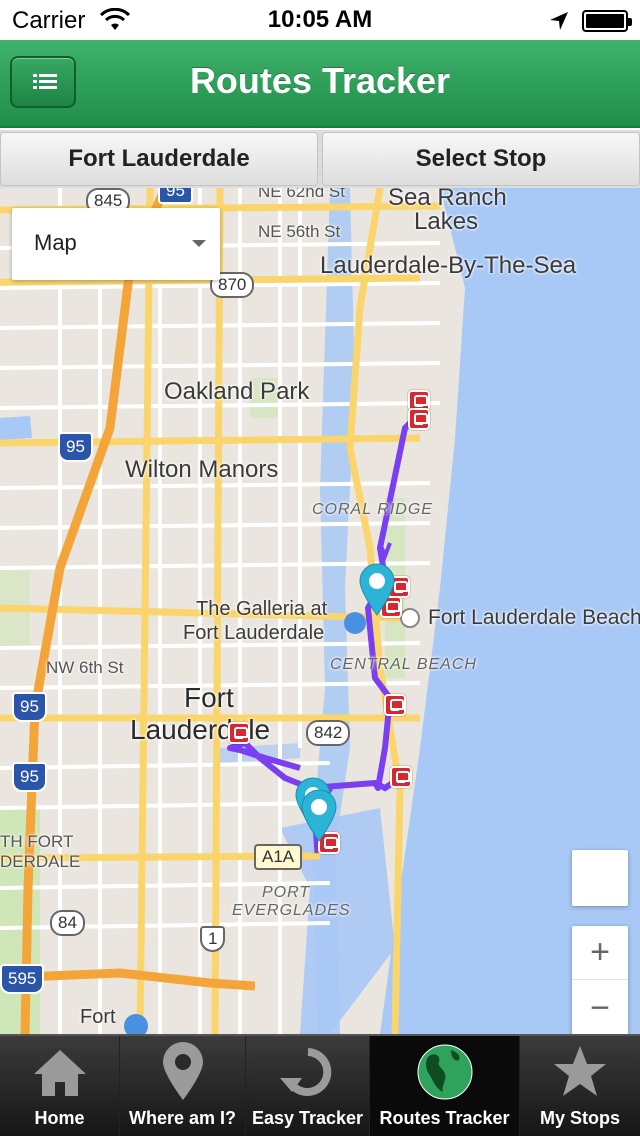 Image resolution: width=640 pixels, height=1136 pixels. Describe the element at coordinates (607, 21) in the screenshot. I see `battery-icon` at that location.